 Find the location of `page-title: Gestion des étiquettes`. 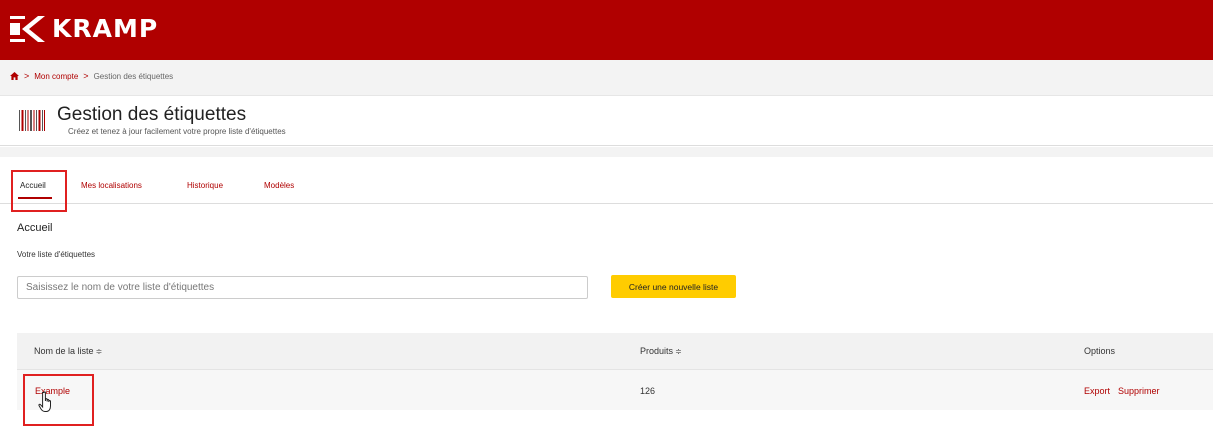

page-title: Gestion des étiquettes is located at coordinates (152, 114).